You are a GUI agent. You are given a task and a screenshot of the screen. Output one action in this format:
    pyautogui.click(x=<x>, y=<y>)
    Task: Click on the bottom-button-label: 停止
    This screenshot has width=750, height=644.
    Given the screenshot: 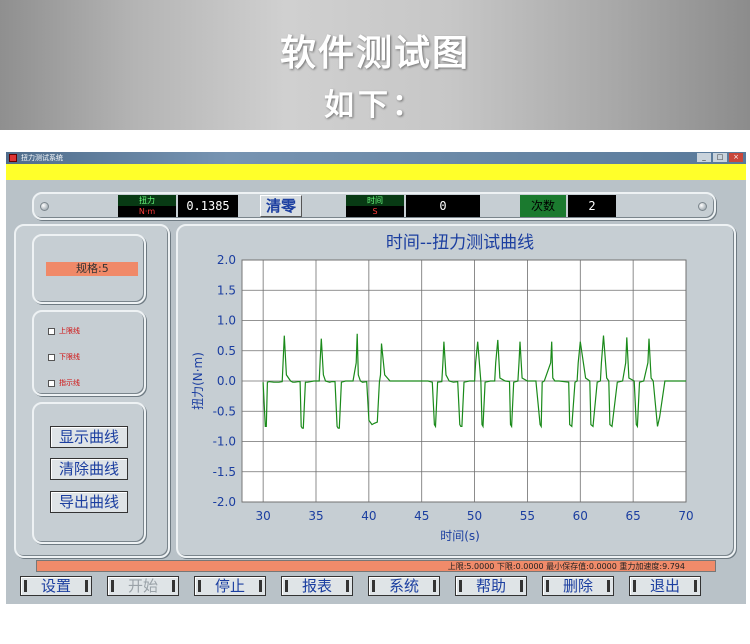 What is the action you would take?
    pyautogui.click(x=229, y=586)
    